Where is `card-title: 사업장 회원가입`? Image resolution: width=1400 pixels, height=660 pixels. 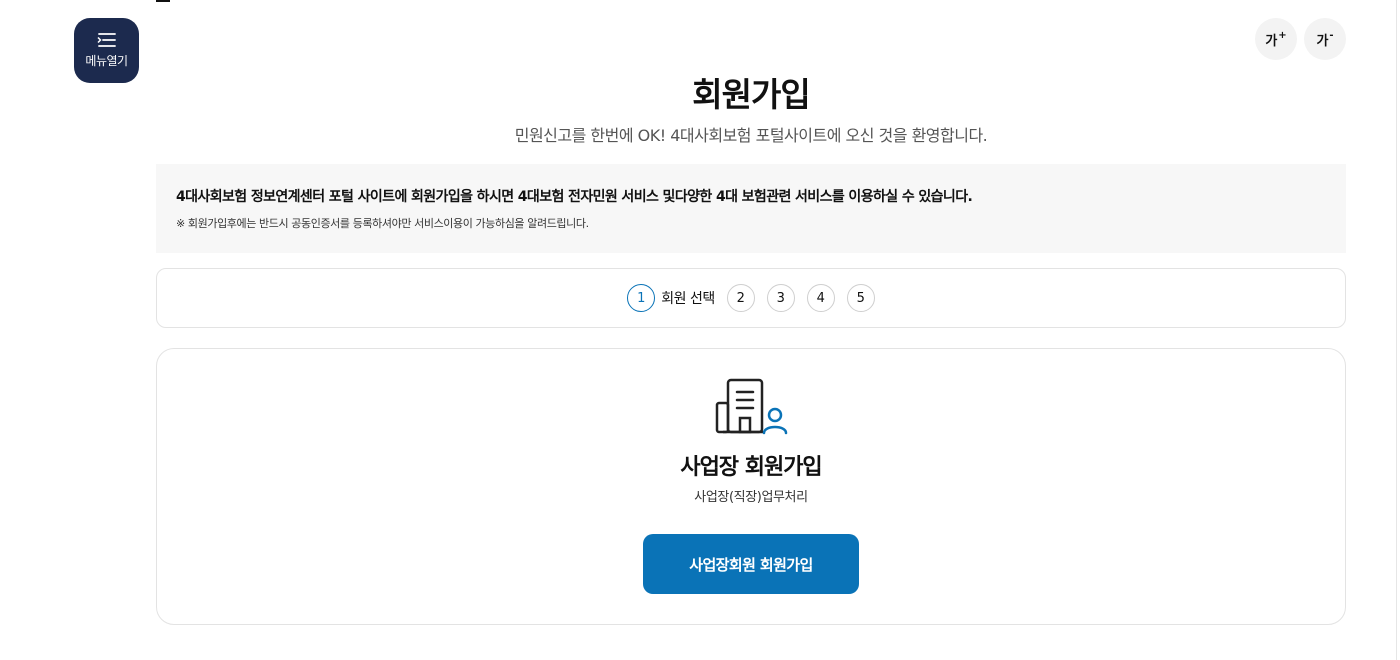 card-title: 사업장 회원가입 is located at coordinates (751, 467).